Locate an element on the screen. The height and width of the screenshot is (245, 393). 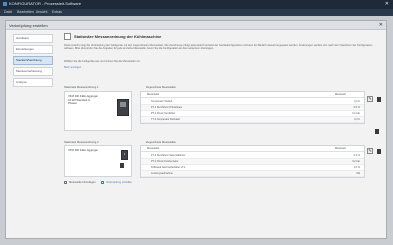
menu-item-tools: Extras is located at coordinates (57, 12).